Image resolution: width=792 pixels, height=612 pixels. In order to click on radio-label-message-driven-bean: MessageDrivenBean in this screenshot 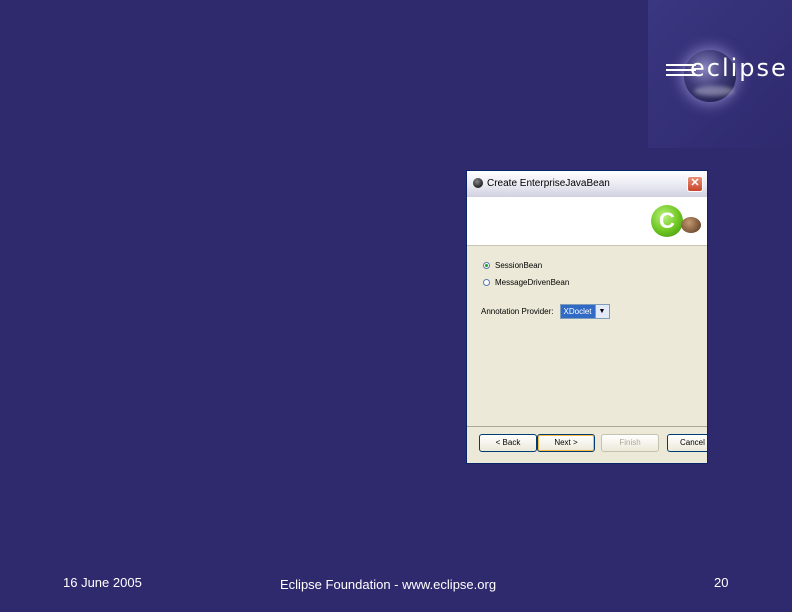, I will do `click(532, 282)`.